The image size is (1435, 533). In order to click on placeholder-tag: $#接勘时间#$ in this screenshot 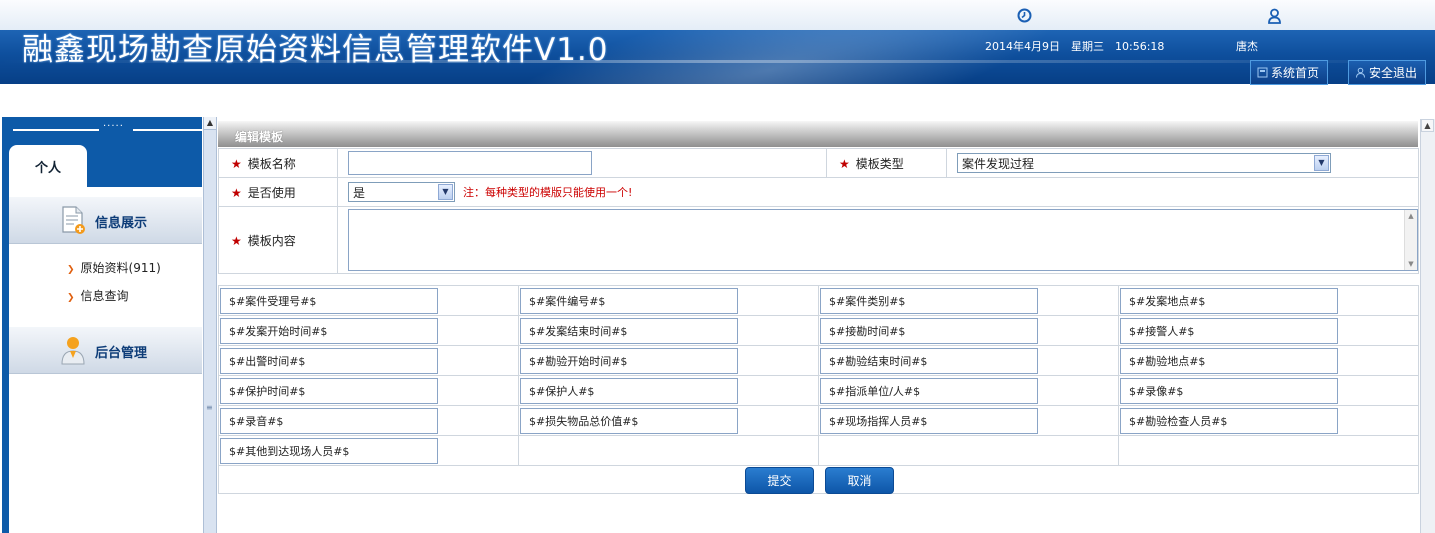, I will do `click(929, 330)`.